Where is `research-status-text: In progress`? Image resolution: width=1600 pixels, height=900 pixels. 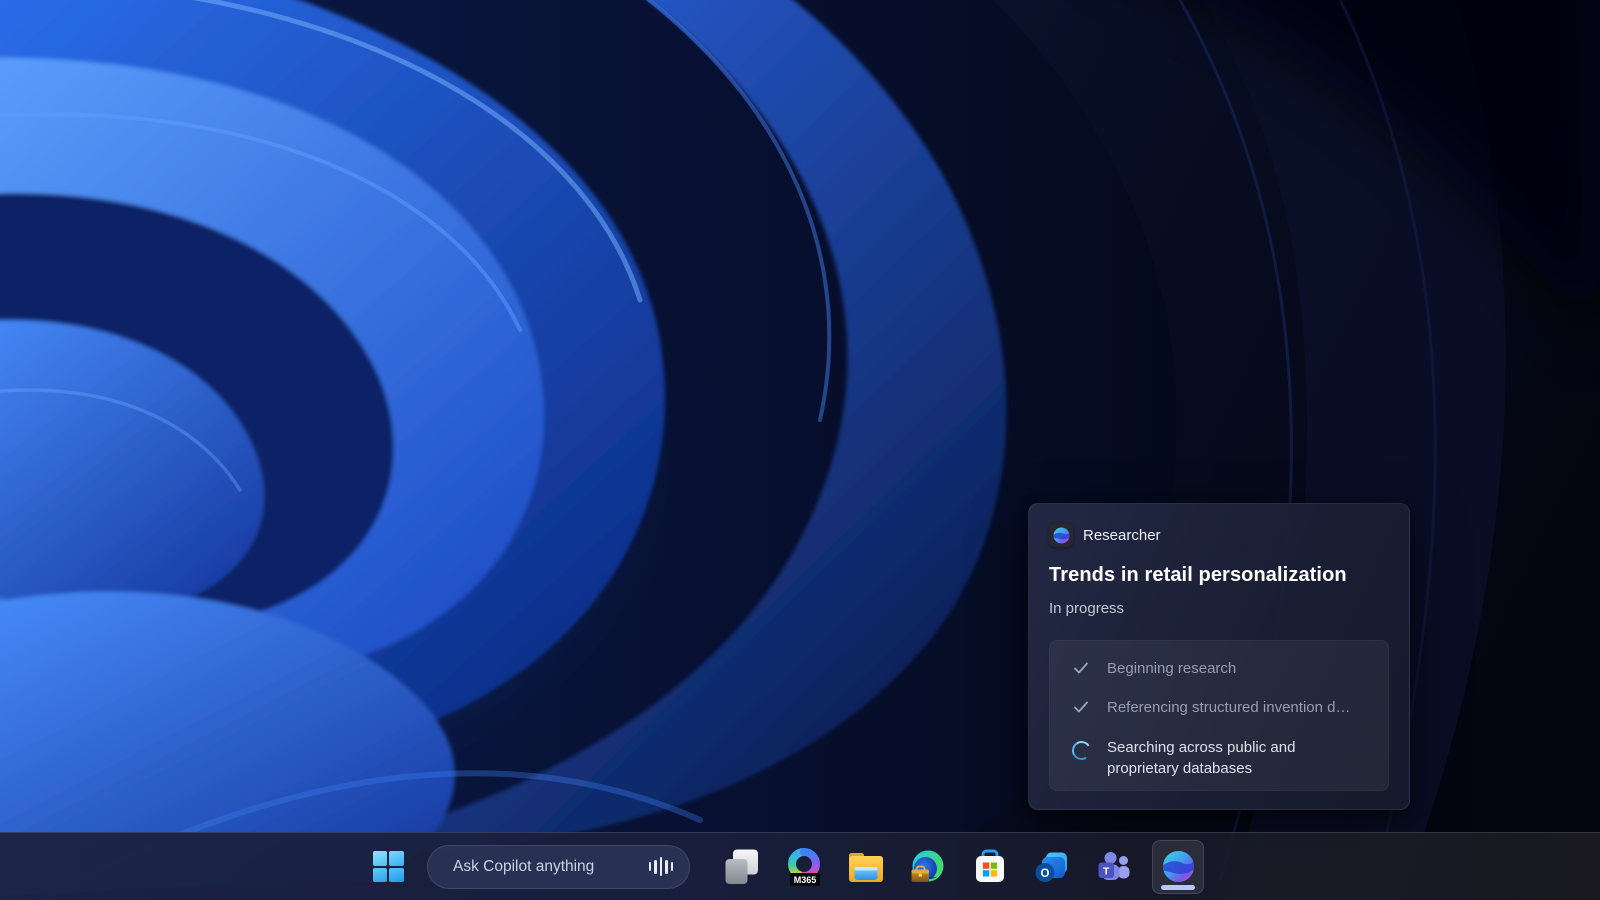
research-status-text: In progress is located at coordinates (1087, 608).